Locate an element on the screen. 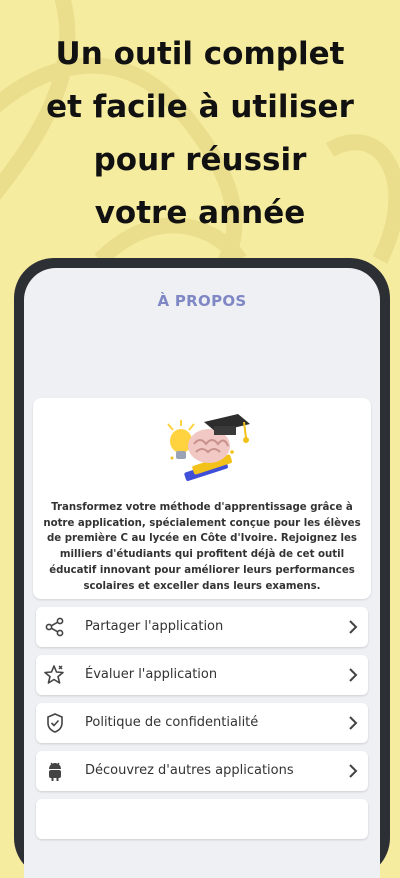  menu-item-label: Évaluer l'application is located at coordinates (151, 674).